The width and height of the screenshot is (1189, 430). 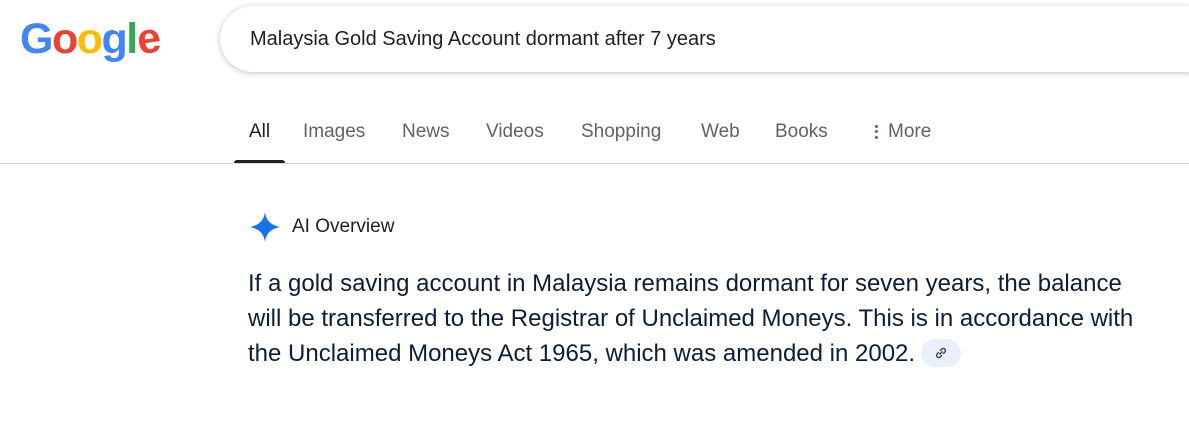 I want to click on search-input, so click(x=700, y=39).